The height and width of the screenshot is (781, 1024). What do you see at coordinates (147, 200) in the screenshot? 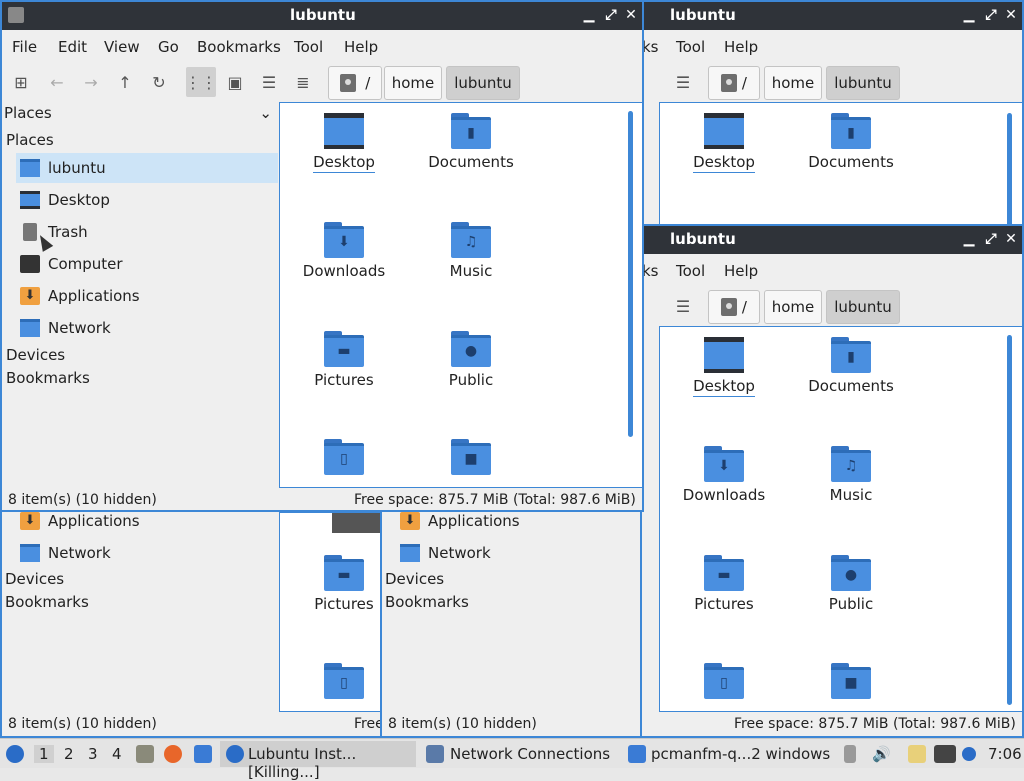
I see `sidebar-item-desktop: Desktop` at bounding box center [147, 200].